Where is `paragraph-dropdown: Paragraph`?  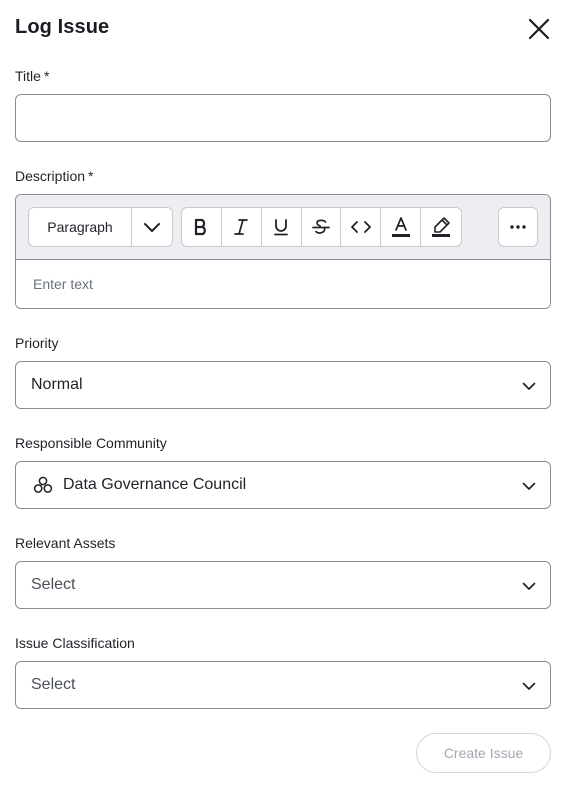
paragraph-dropdown: Paragraph is located at coordinates (100, 227).